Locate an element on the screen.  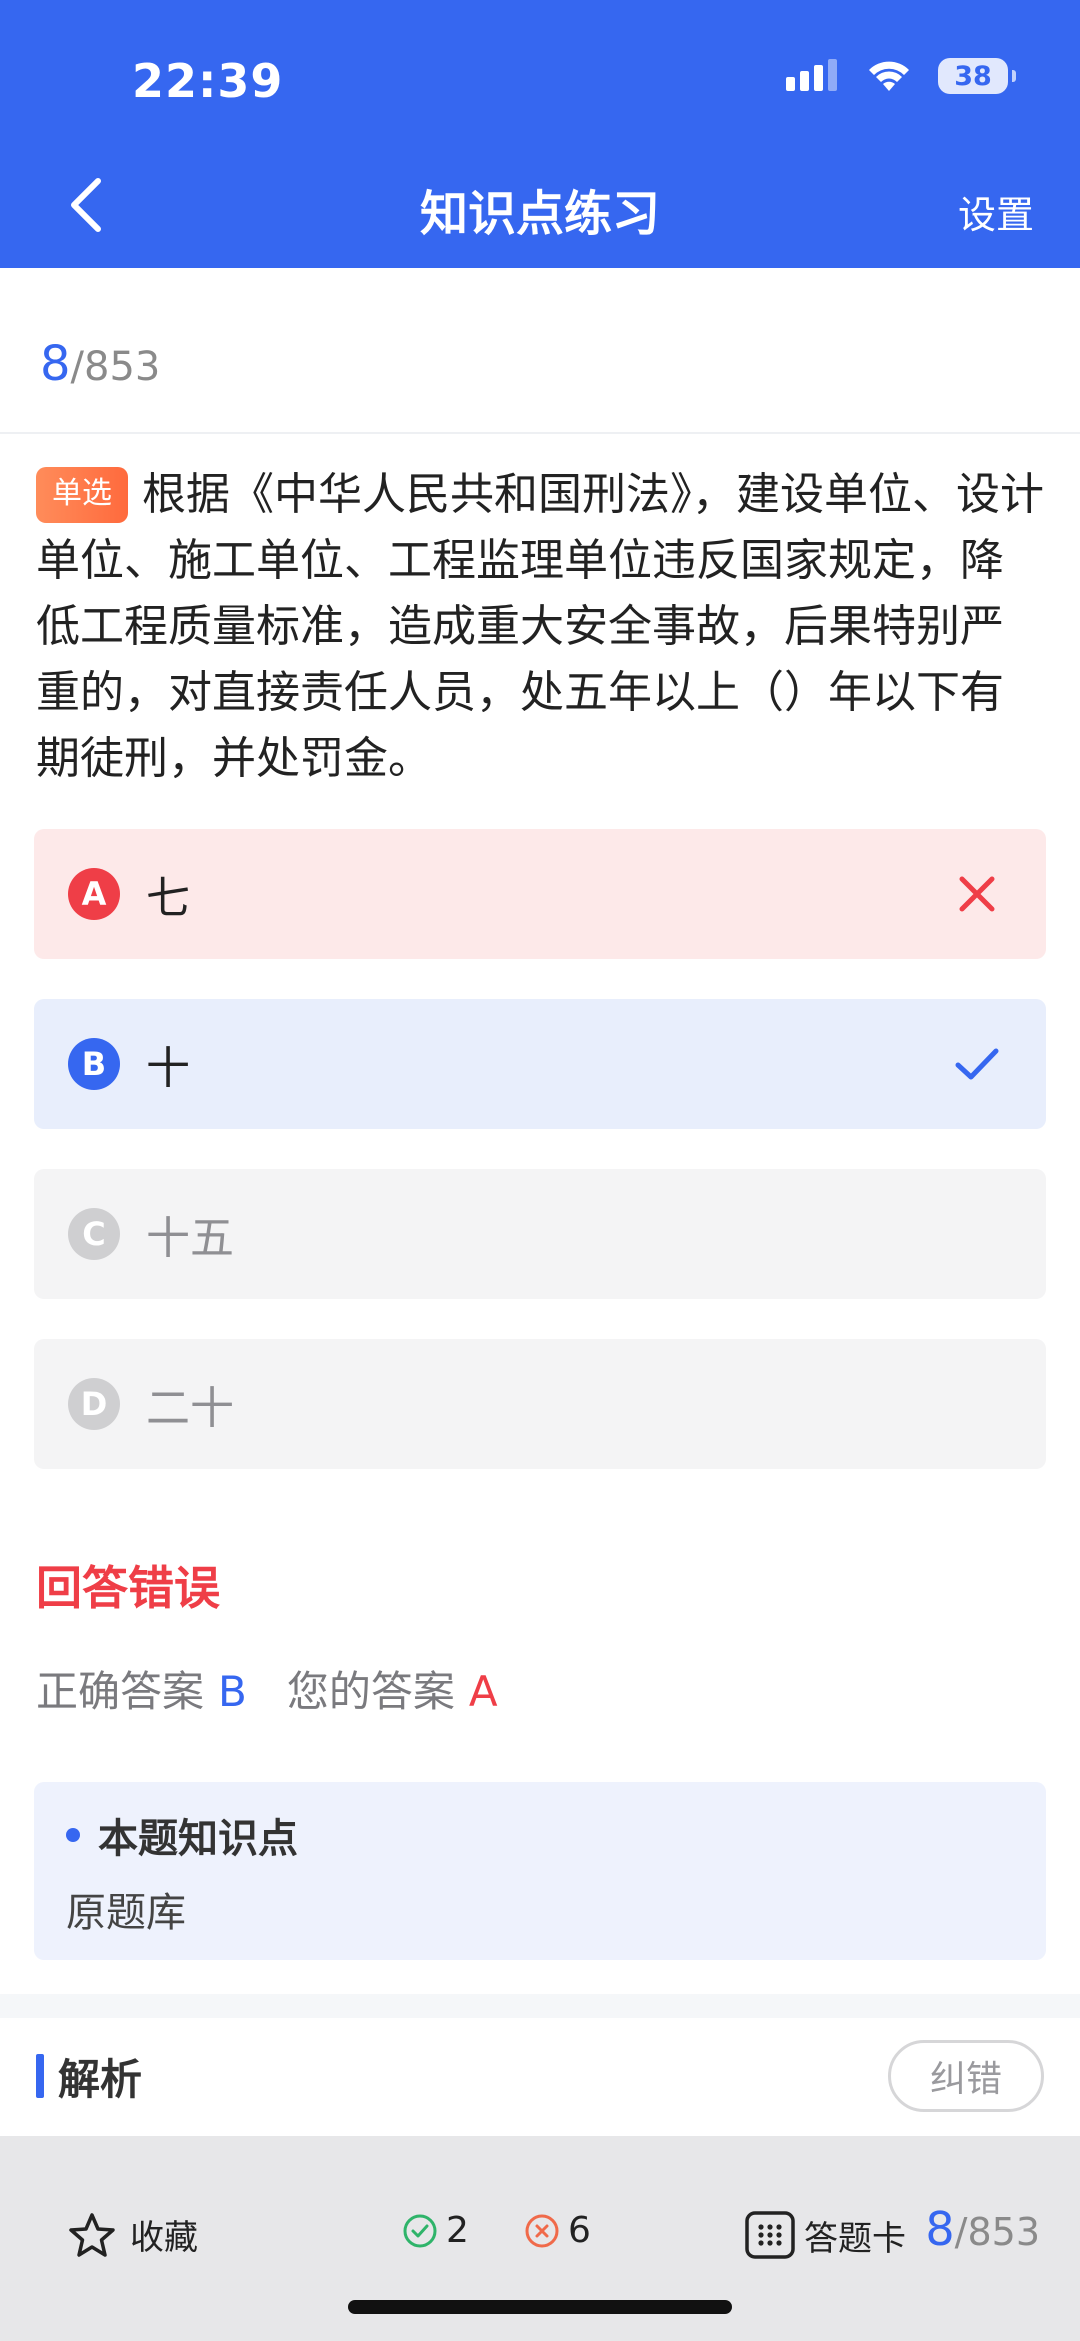
home-indicator is located at coordinates (540, 2307).